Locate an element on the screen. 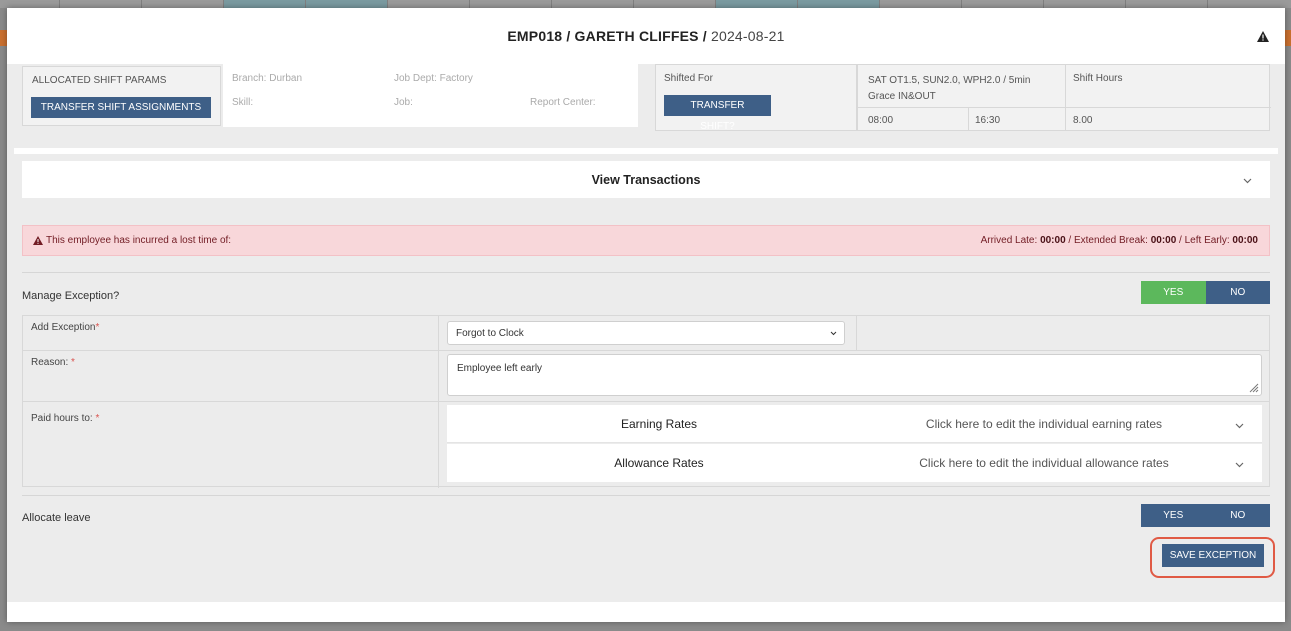 The image size is (1291, 631). shift-date: 2024-08-21 is located at coordinates (747, 36).